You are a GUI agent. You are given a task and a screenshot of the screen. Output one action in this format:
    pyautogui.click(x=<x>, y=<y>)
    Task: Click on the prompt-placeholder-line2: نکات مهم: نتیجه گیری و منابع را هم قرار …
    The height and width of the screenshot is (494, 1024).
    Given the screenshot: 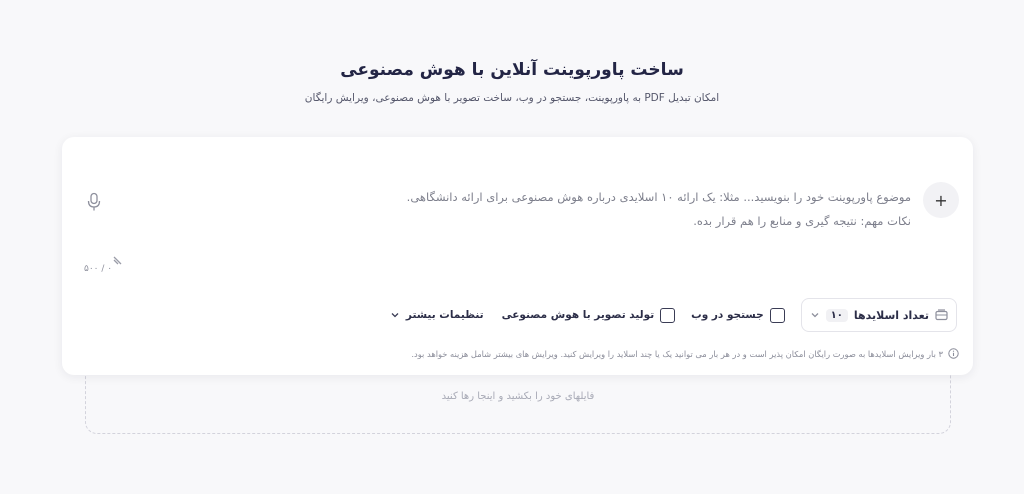 What is the action you would take?
    pyautogui.click(x=802, y=221)
    